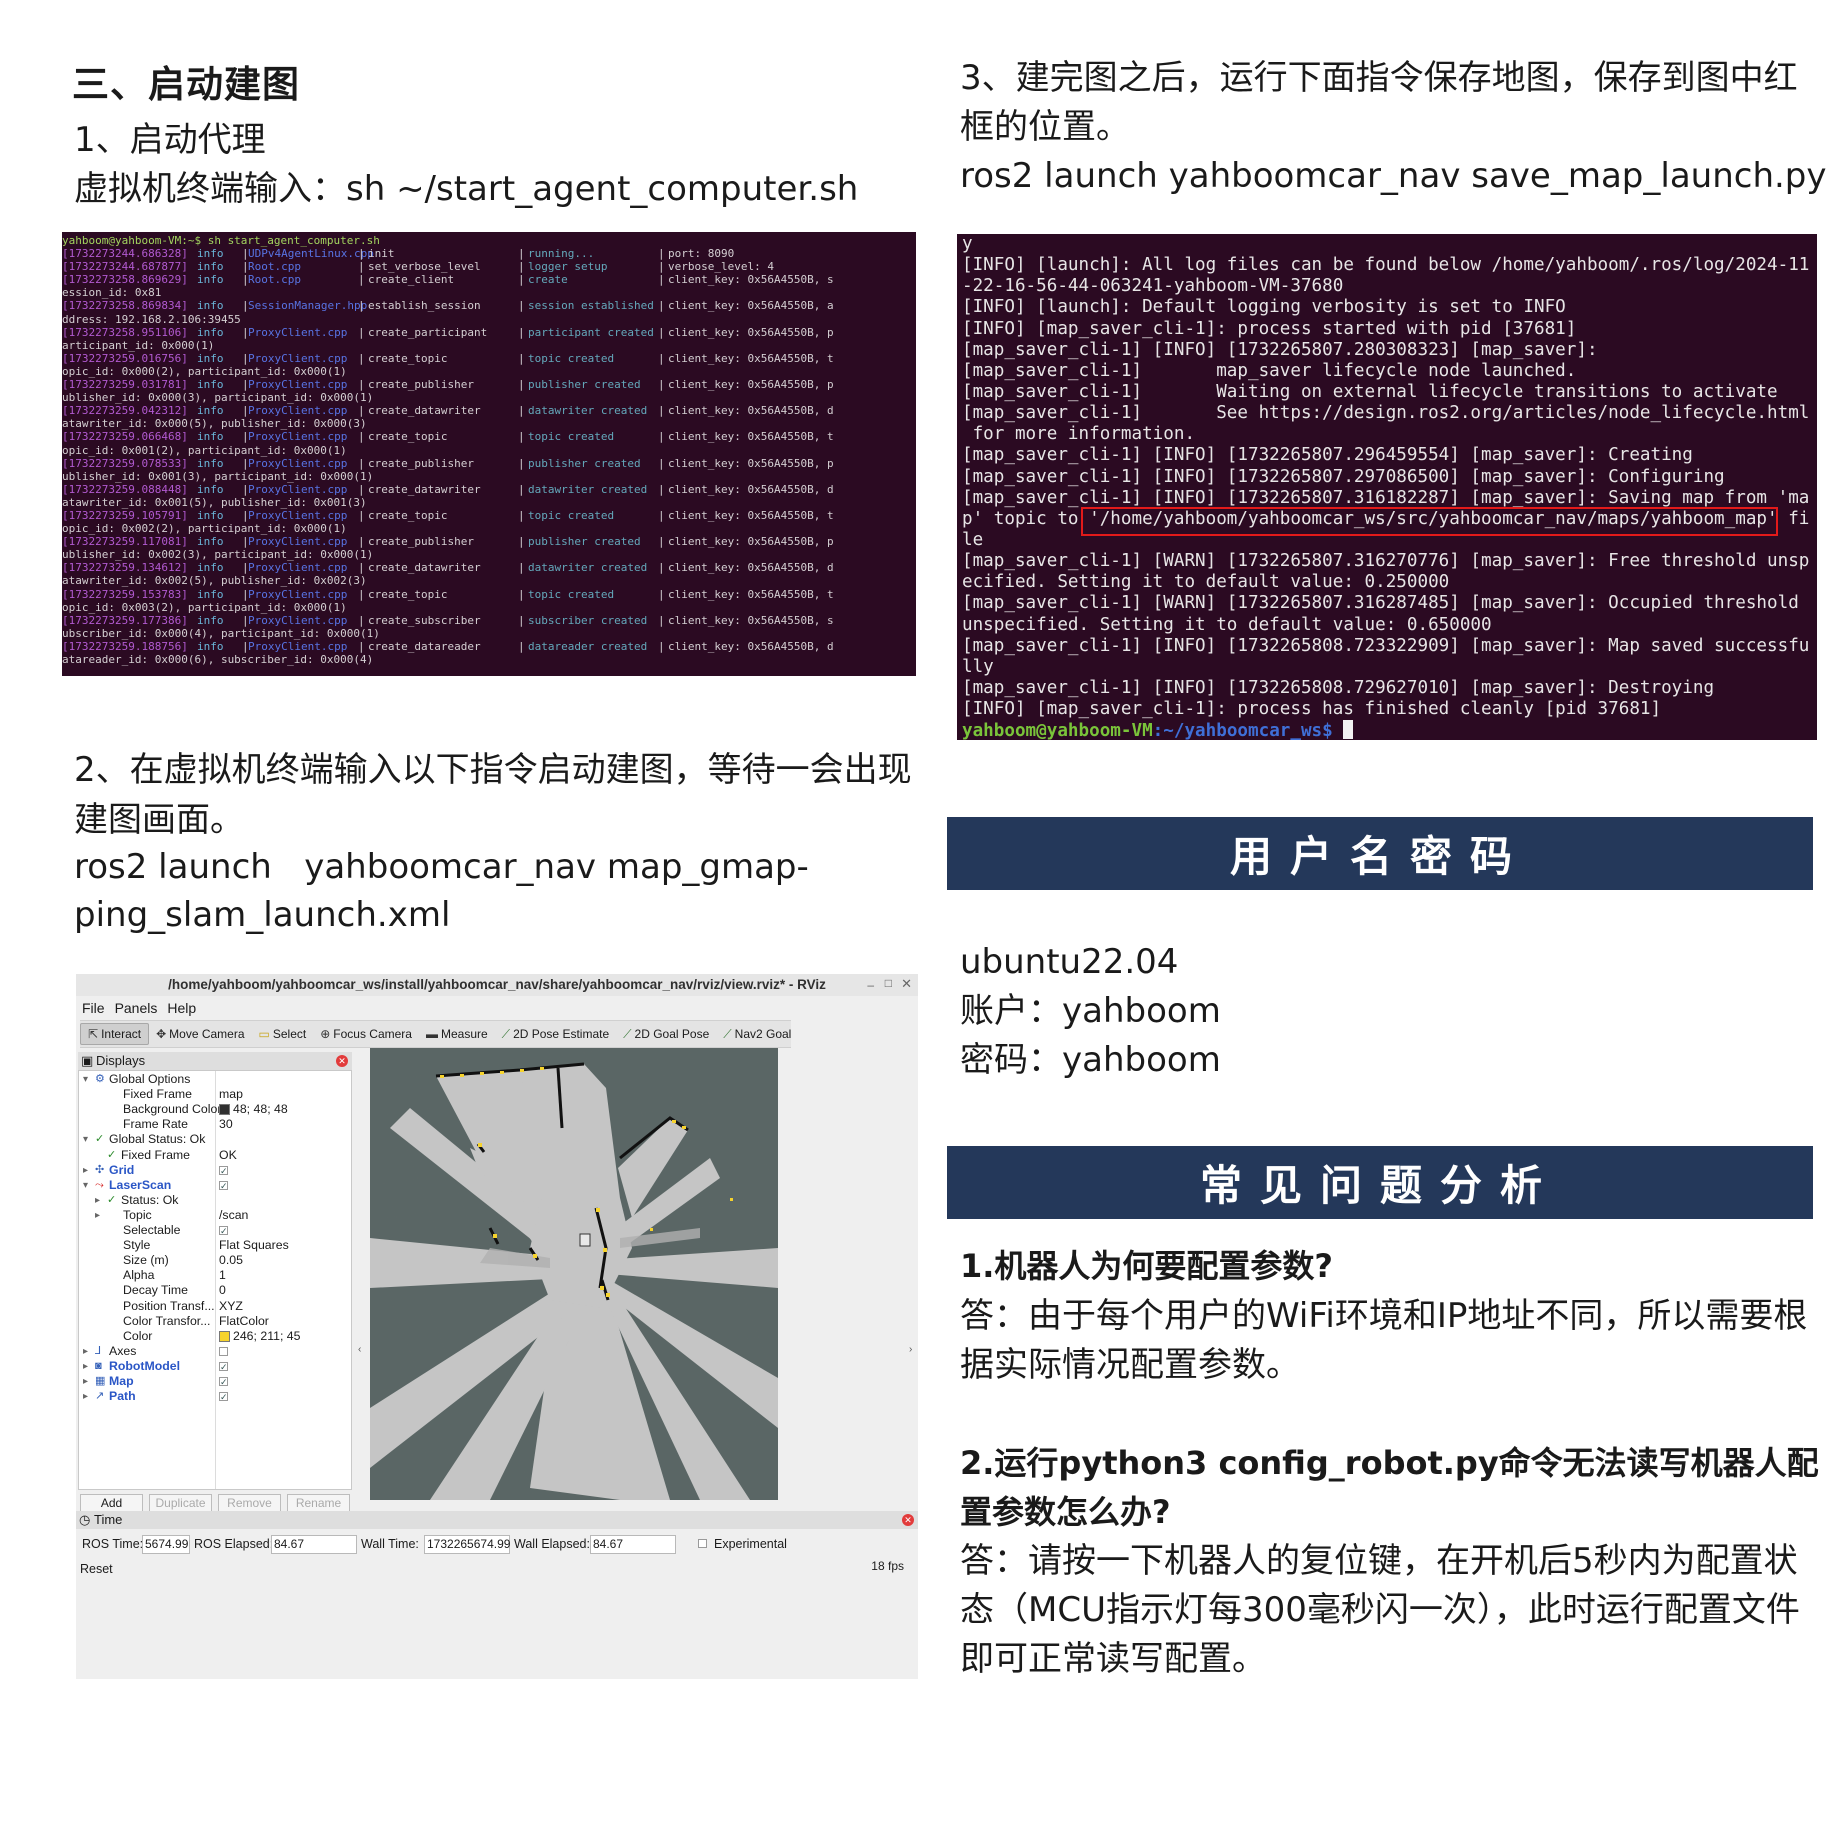 The height and width of the screenshot is (1843, 1843). What do you see at coordinates (112, 1154) in the screenshot?
I see `display-type-icon: ✓` at bounding box center [112, 1154].